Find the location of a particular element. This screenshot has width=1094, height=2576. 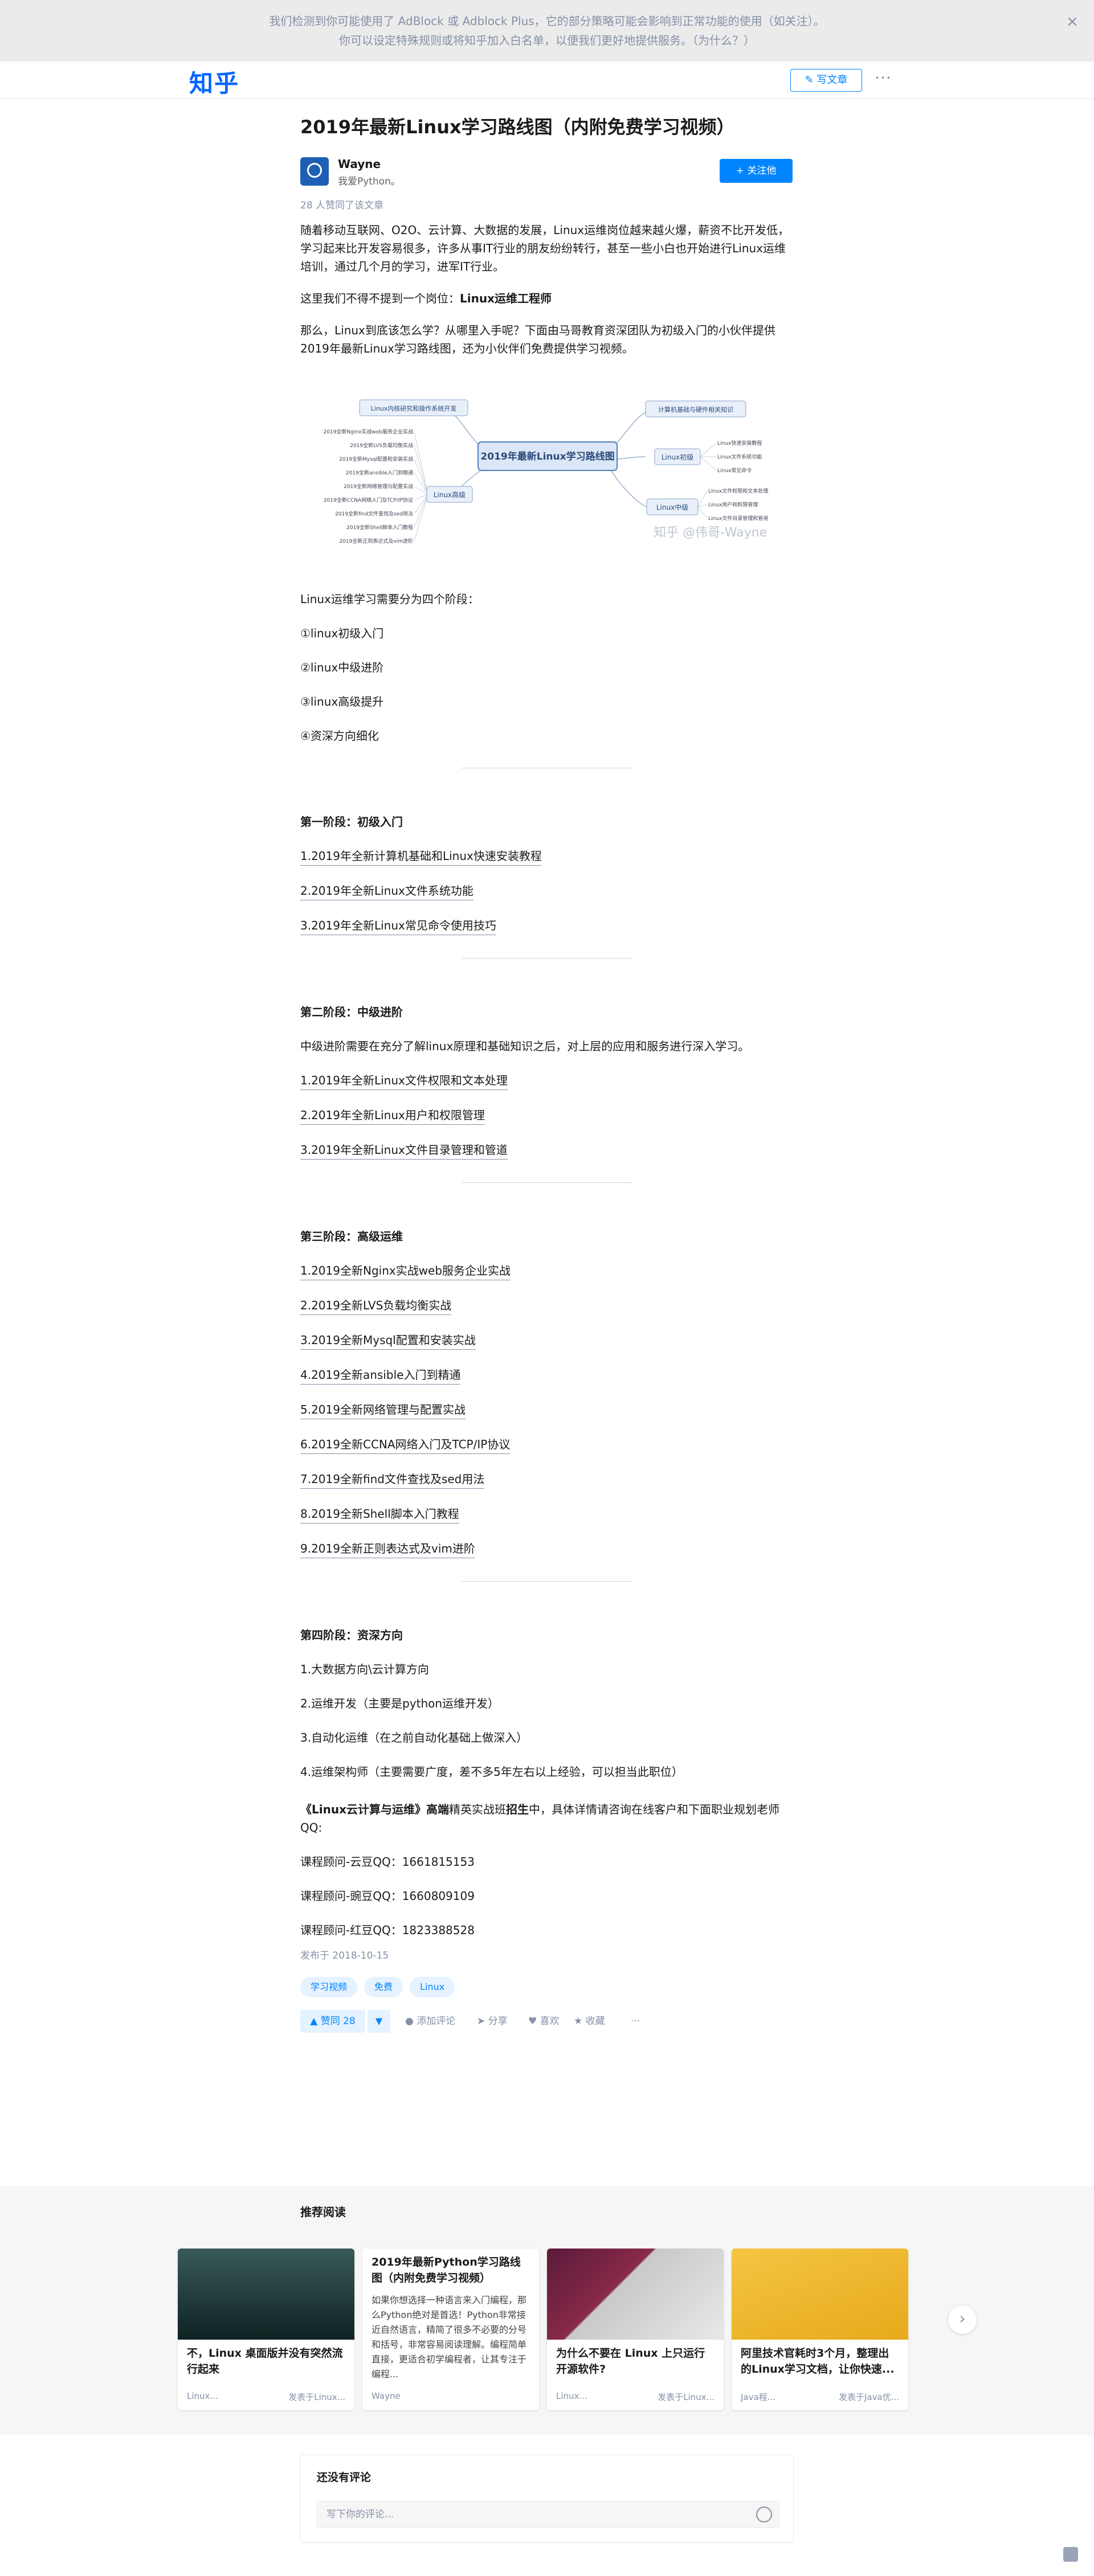

stage3-link: 1.2019全新Nginx实战web服务企业实战 is located at coordinates (405, 1271).